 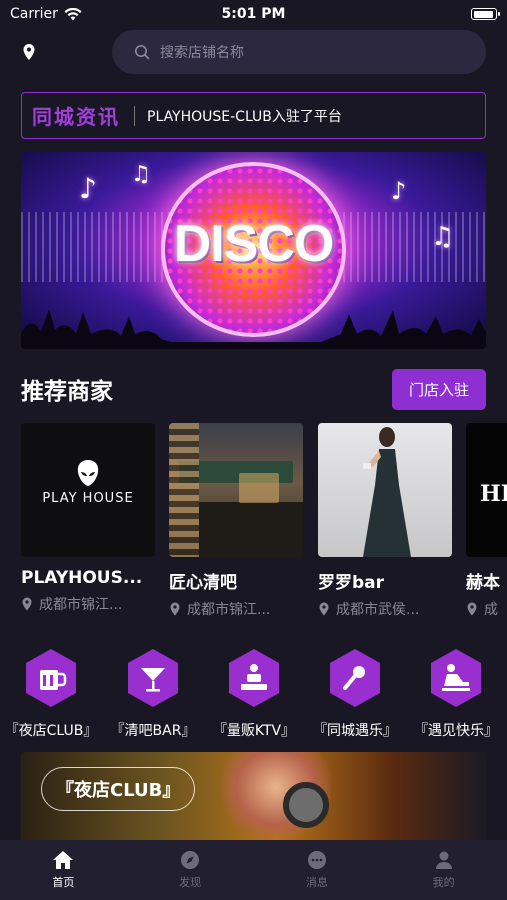 I want to click on merchant-logo-text: PLAY HOUSE, so click(x=88, y=498).